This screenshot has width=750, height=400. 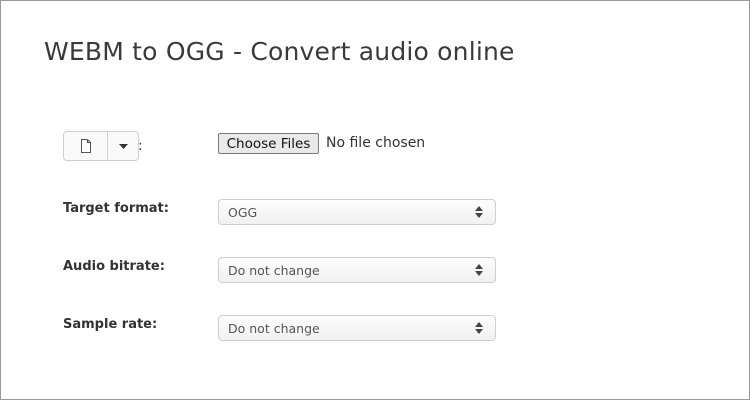 I want to click on source-dropdown-button, so click(x=123, y=146).